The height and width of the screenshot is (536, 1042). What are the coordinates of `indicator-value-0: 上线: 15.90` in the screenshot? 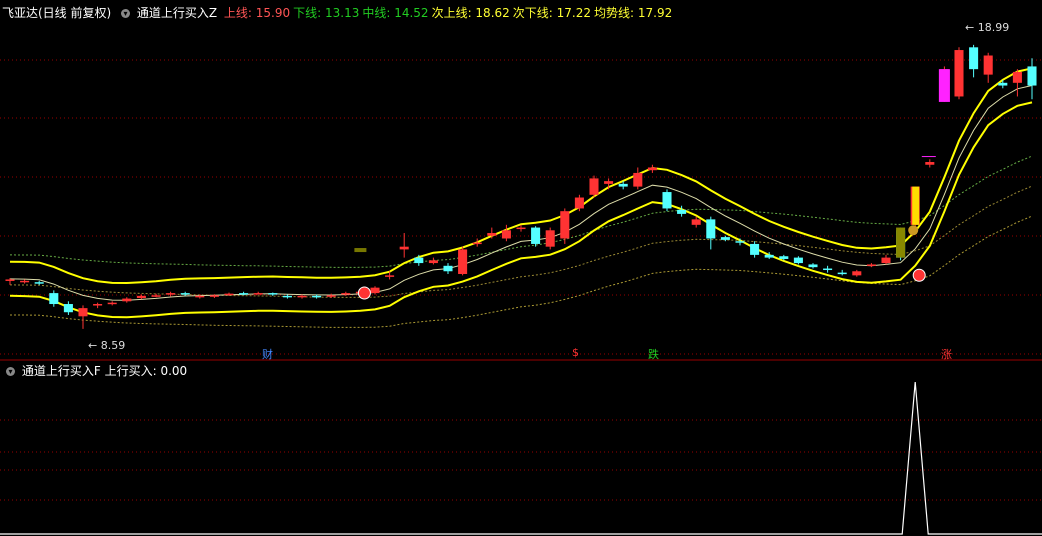 It's located at (257, 13).